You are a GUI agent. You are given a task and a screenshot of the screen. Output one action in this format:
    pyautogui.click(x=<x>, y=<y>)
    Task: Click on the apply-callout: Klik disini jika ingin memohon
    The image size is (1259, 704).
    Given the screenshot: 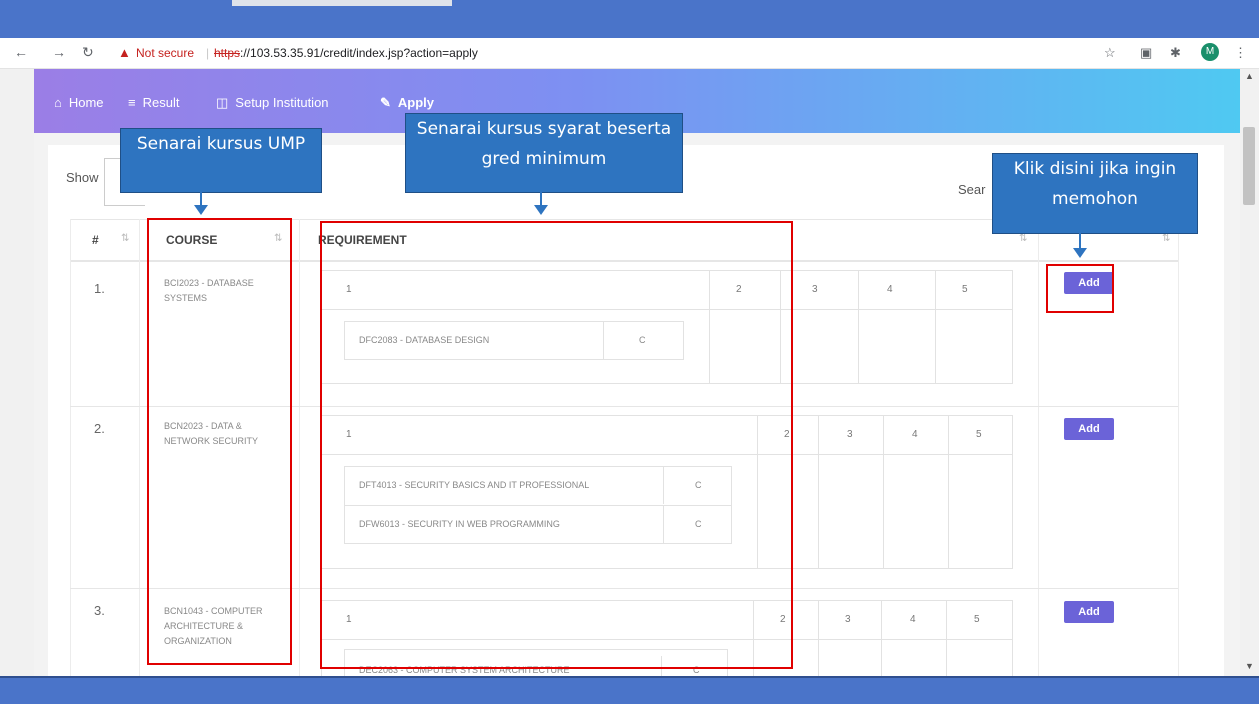 What is the action you would take?
    pyautogui.click(x=1095, y=193)
    